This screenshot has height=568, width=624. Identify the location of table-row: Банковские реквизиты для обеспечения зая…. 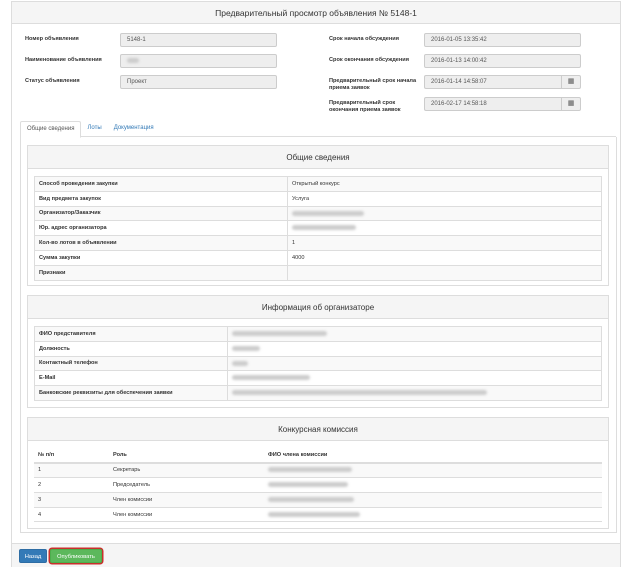
(318, 393).